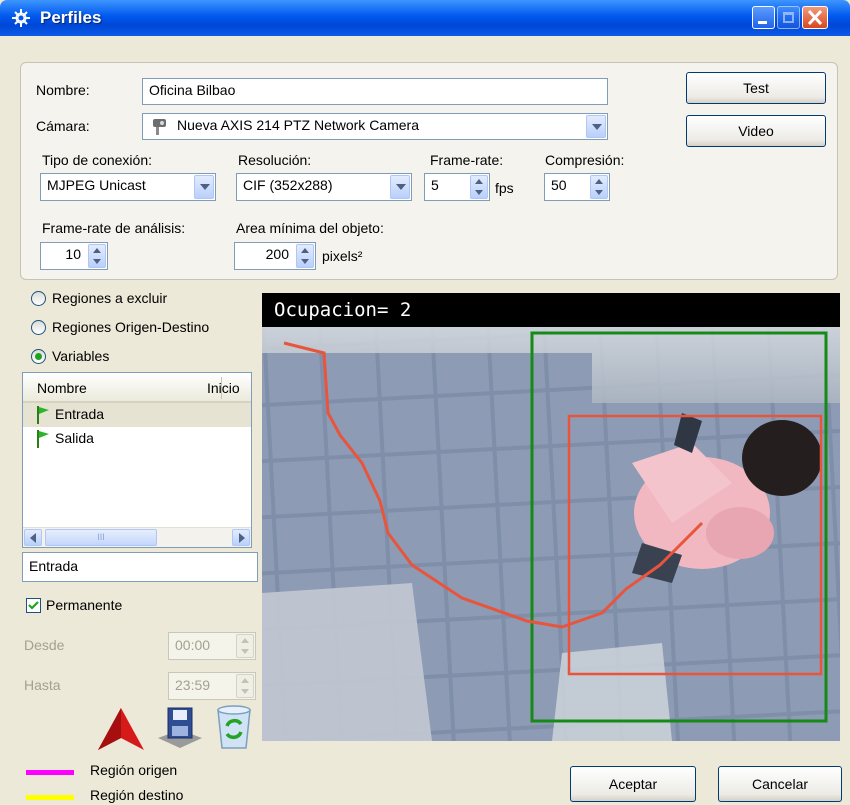  I want to click on variables-label: Variables, so click(80, 356).